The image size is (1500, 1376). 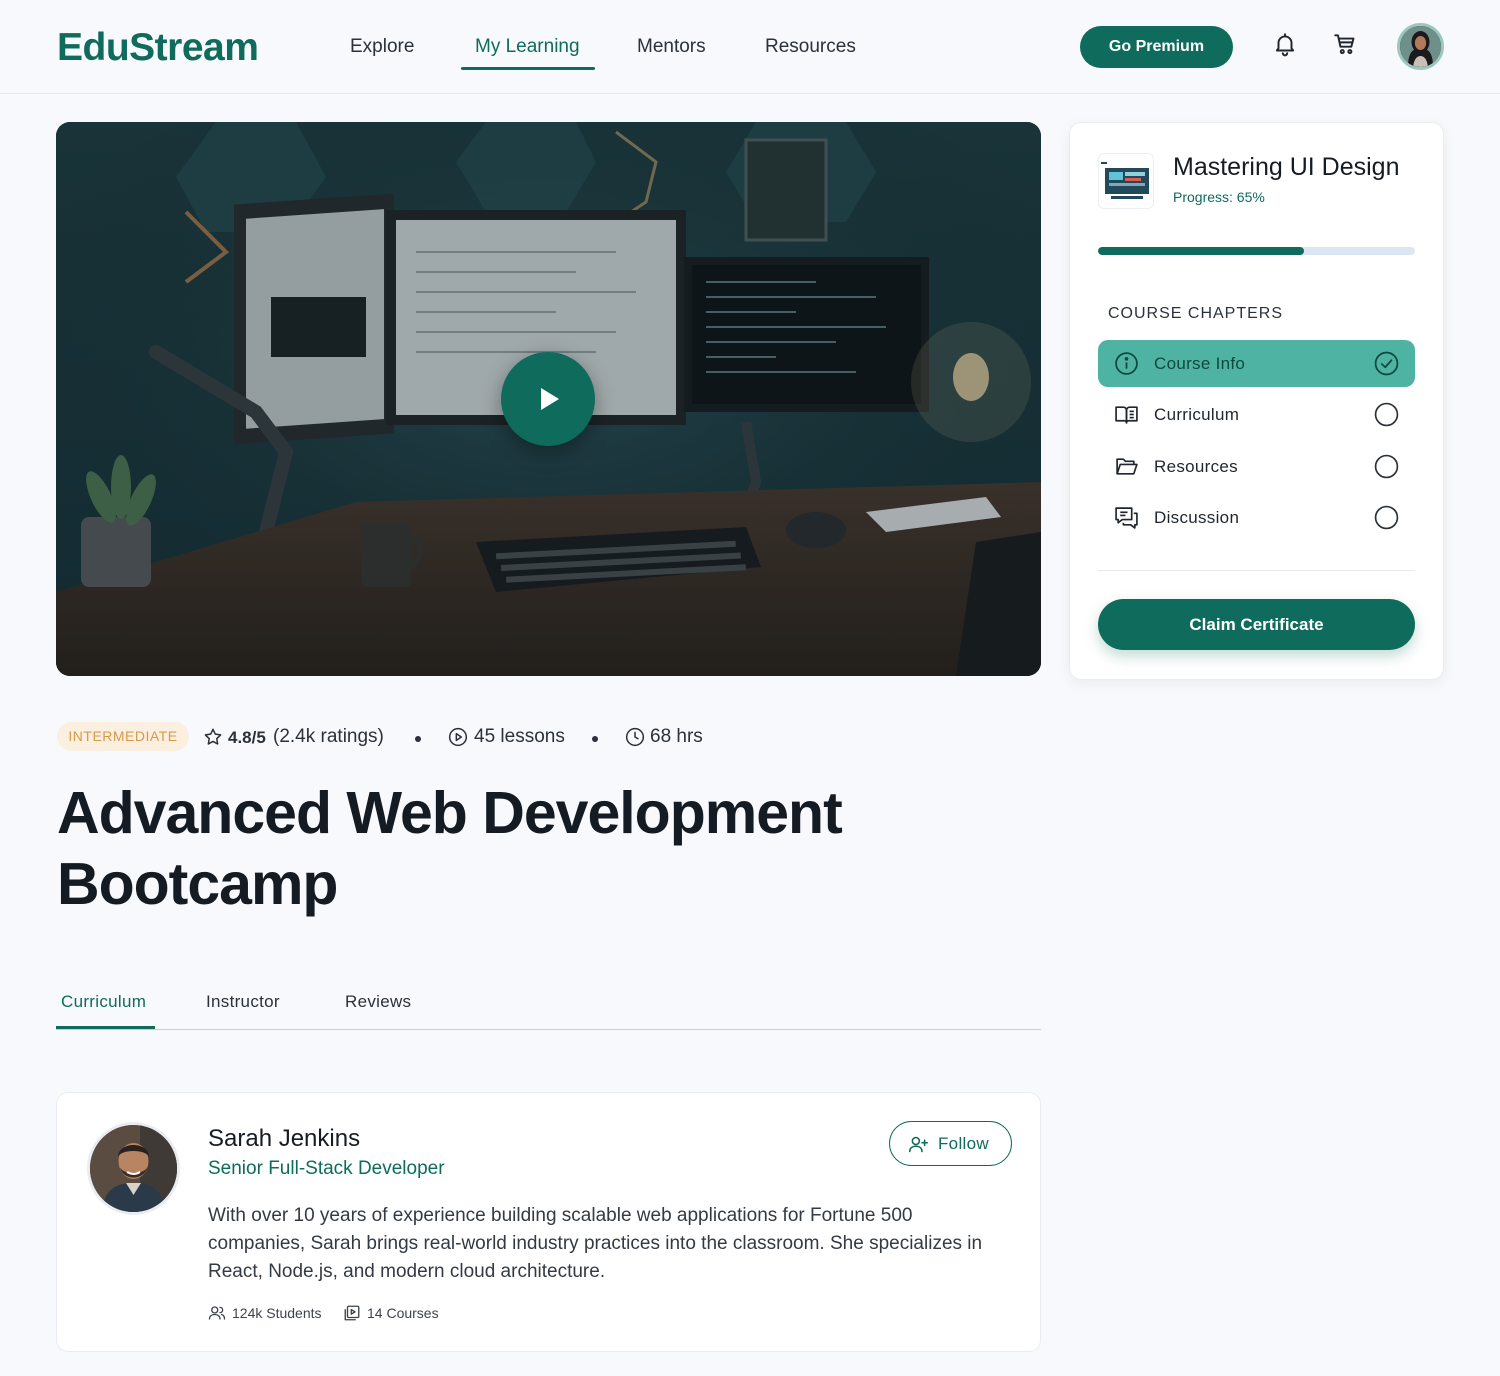 What do you see at coordinates (105, 1027) in the screenshot?
I see `active-tab-indicator` at bounding box center [105, 1027].